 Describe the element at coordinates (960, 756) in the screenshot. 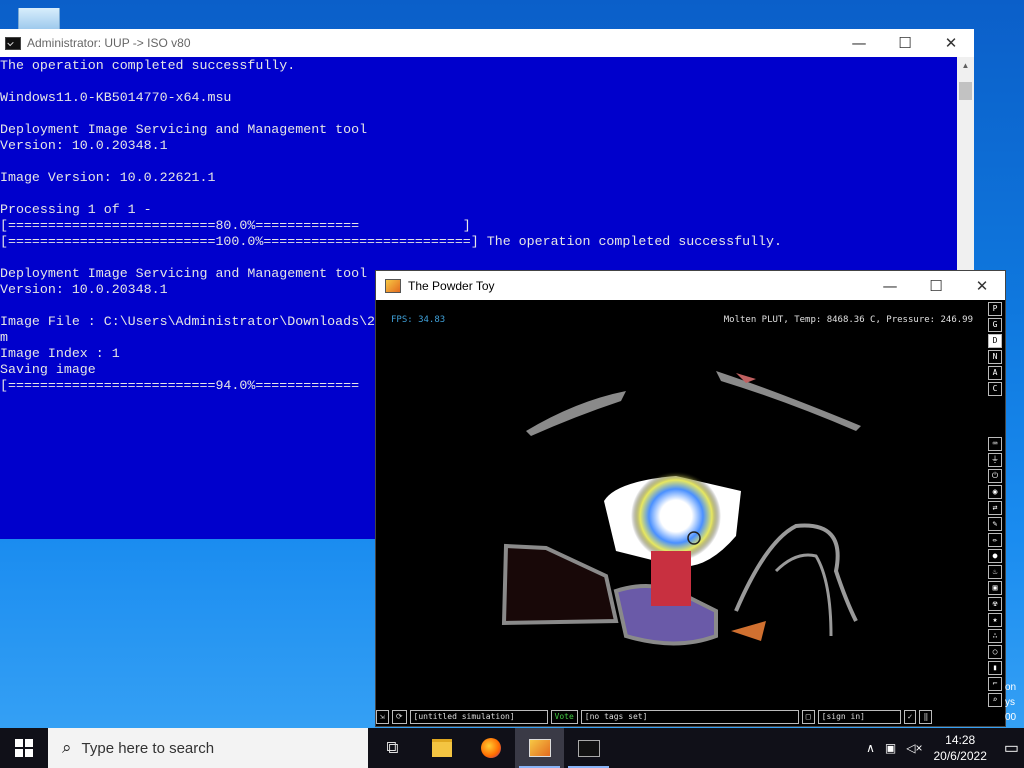

I see `clock-date: 20/6/2022` at that location.